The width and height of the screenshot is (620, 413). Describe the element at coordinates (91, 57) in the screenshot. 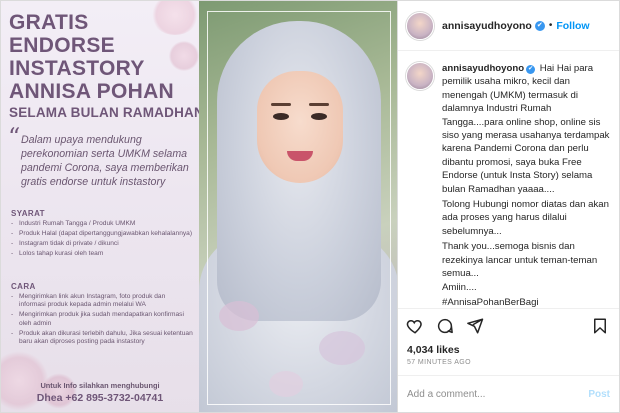

I see `poster-title: GRATIS ENDORSE INSTASTORY ANNISA POHAN` at that location.